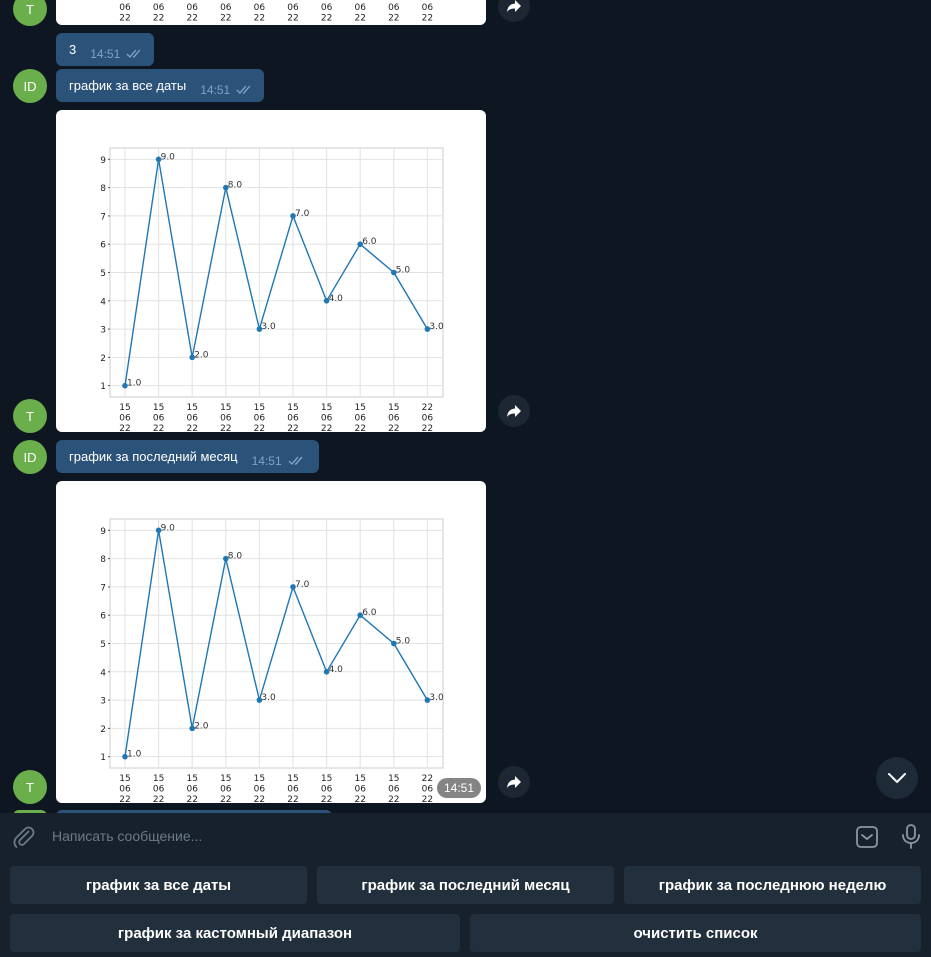 This screenshot has height=957, width=931. Describe the element at coordinates (695, 933) in the screenshot. I see `keyboard-button-clear-list: очистить список` at that location.